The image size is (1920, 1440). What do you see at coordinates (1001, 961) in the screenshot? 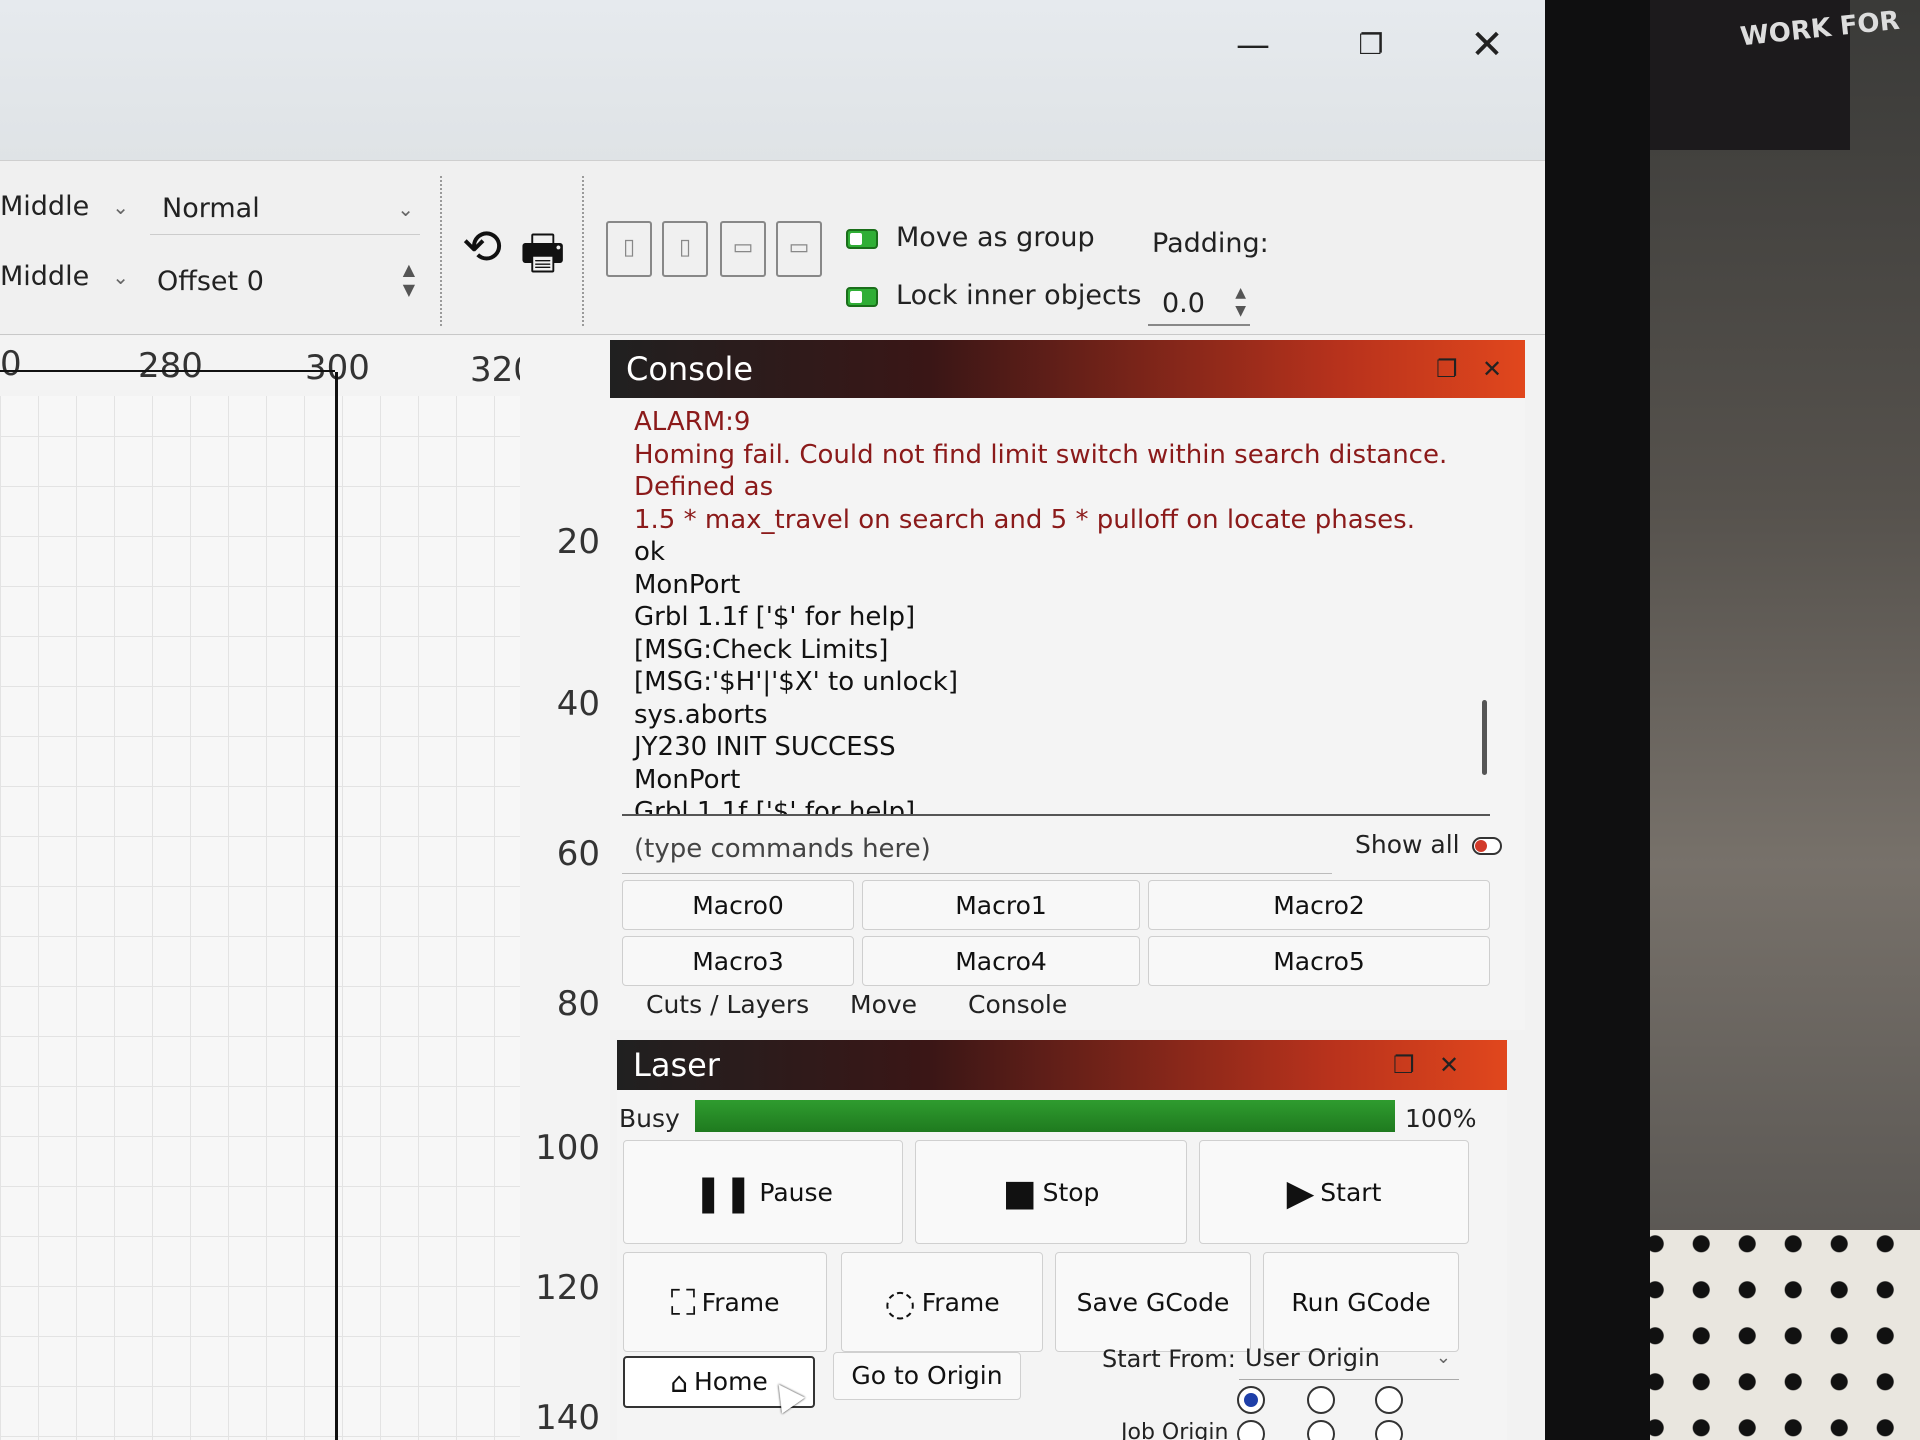
I see `macro4-button: Macro4` at bounding box center [1001, 961].